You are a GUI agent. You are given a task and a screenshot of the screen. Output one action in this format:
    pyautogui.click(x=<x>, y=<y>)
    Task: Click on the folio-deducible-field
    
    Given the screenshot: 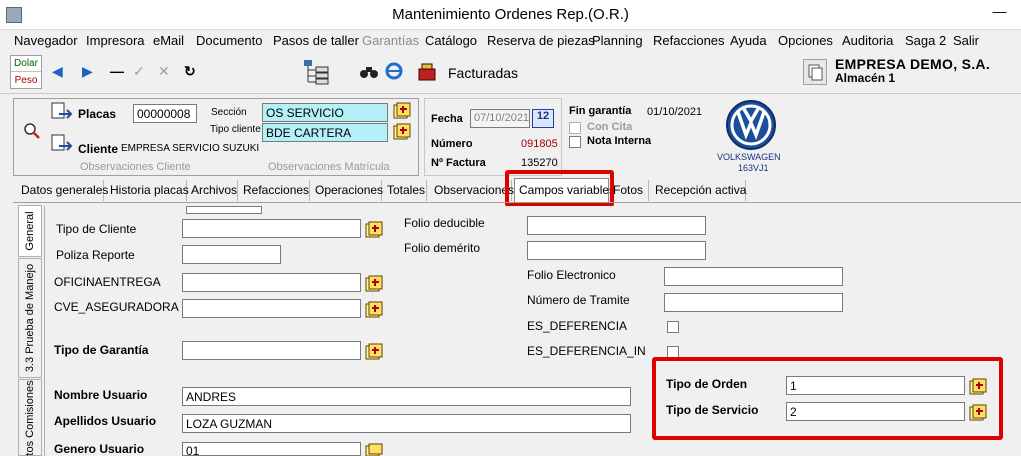 What is the action you would take?
    pyautogui.click(x=616, y=225)
    